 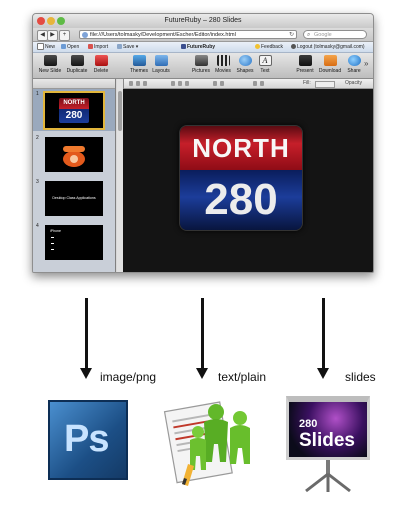 I want to click on layouts-button: Layouts, so click(x=161, y=64).